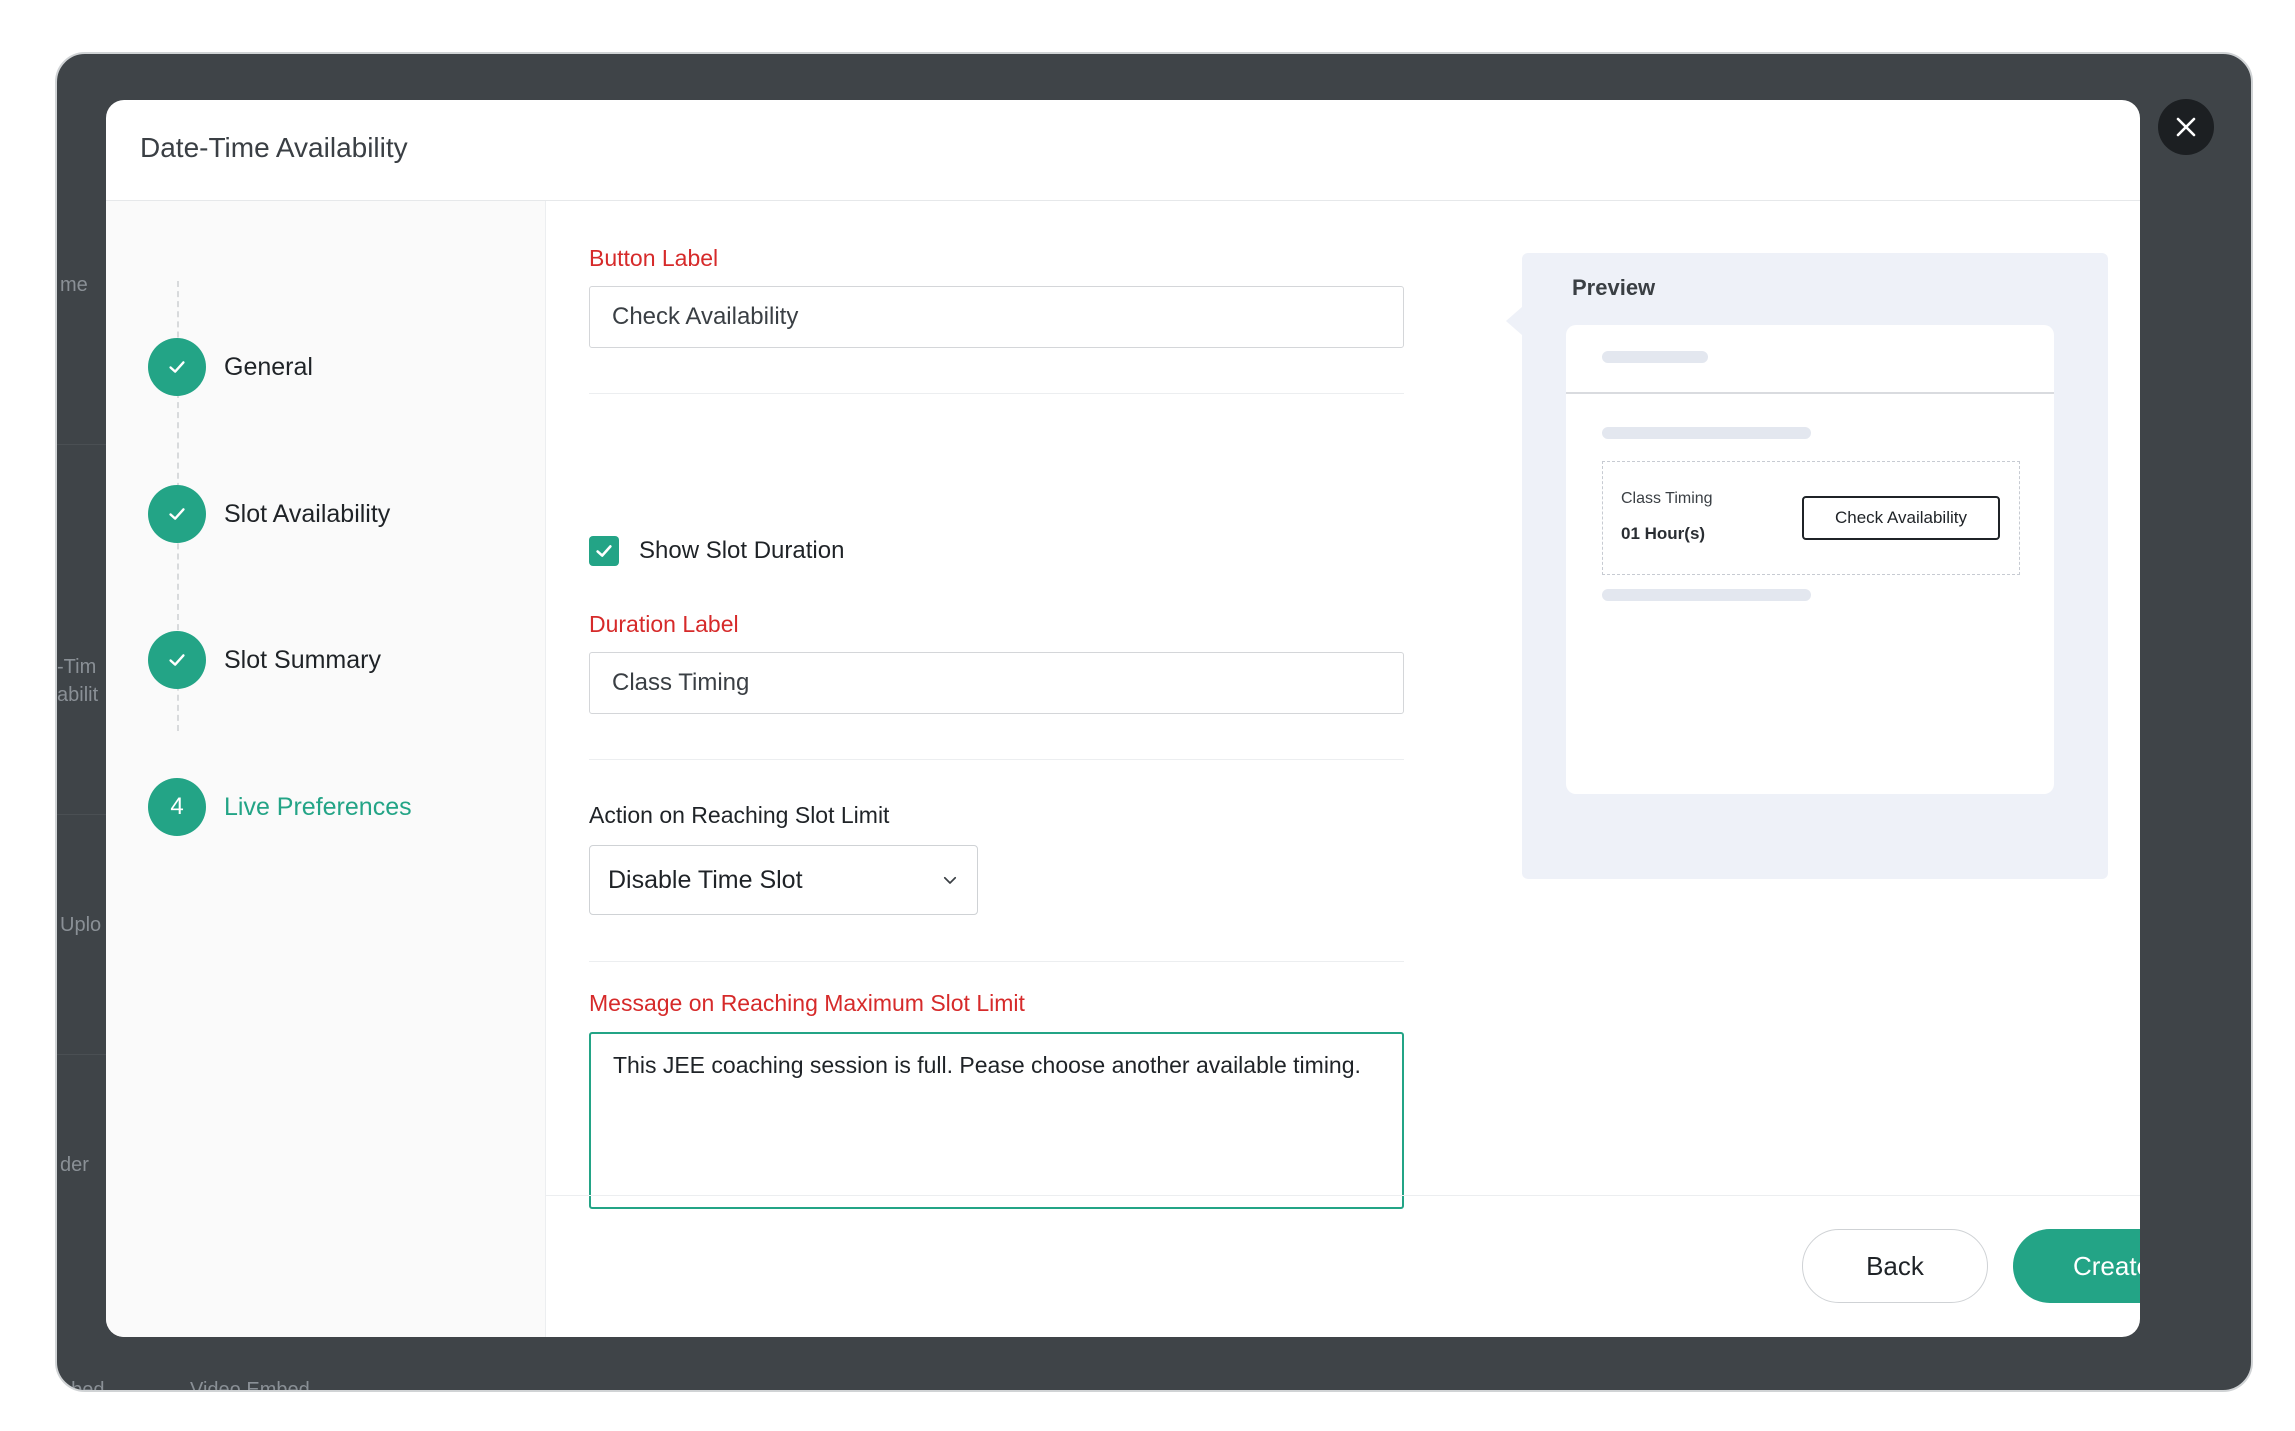 This screenshot has height=1431, width=2295. I want to click on preview-check-availability-button: Check Availability, so click(1901, 518).